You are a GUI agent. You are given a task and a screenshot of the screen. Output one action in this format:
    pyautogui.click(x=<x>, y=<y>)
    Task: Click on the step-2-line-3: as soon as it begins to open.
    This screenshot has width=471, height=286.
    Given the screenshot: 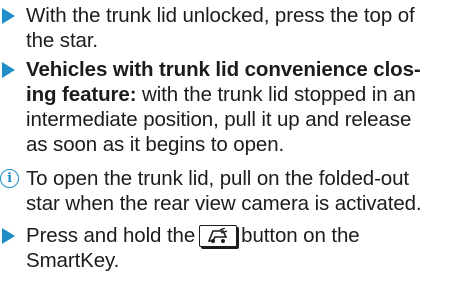 What is the action you would take?
    pyautogui.click(x=155, y=144)
    